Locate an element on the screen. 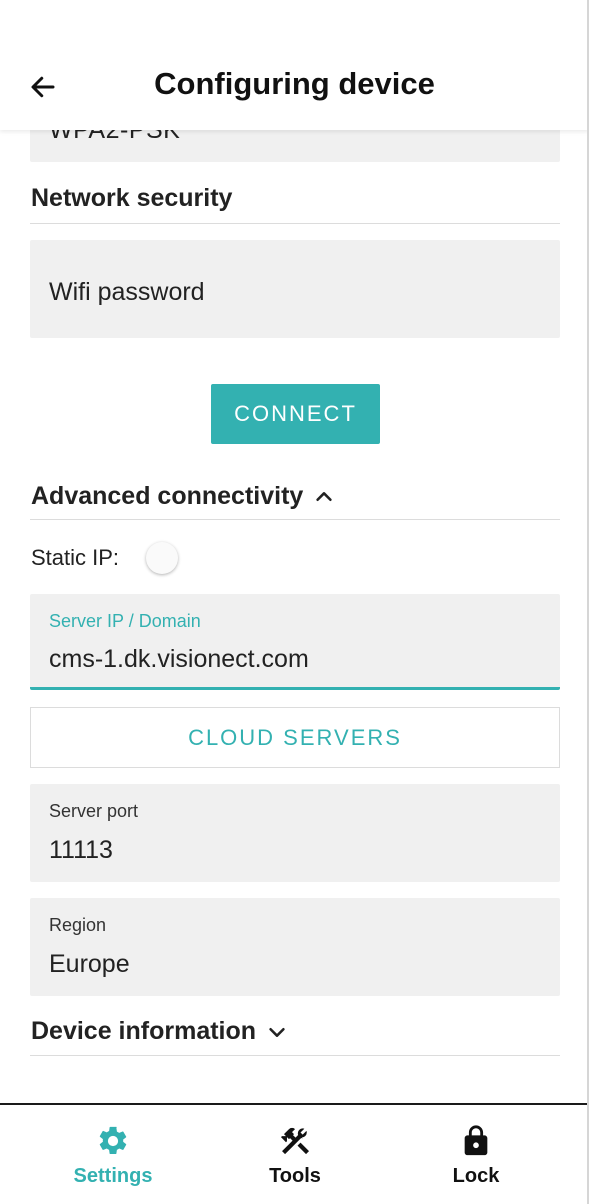 The width and height of the screenshot is (591, 1204). server-port-input: Server port 11113 is located at coordinates (295, 833).